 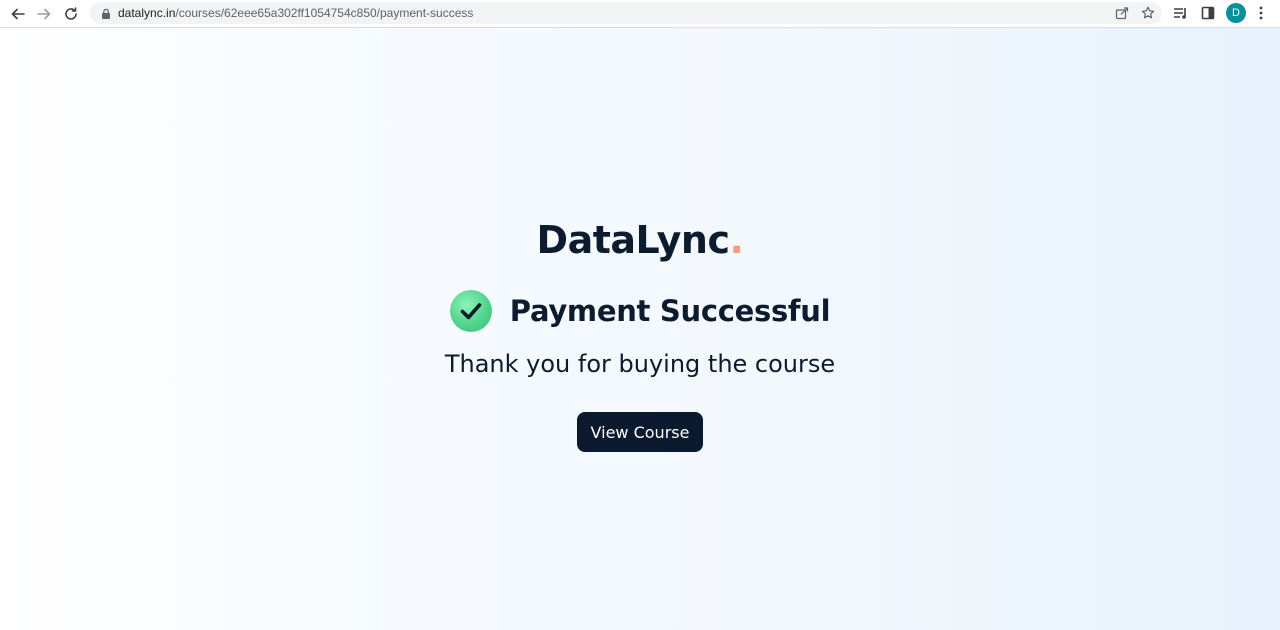 What do you see at coordinates (1122, 13) in the screenshot?
I see `share-icon` at bounding box center [1122, 13].